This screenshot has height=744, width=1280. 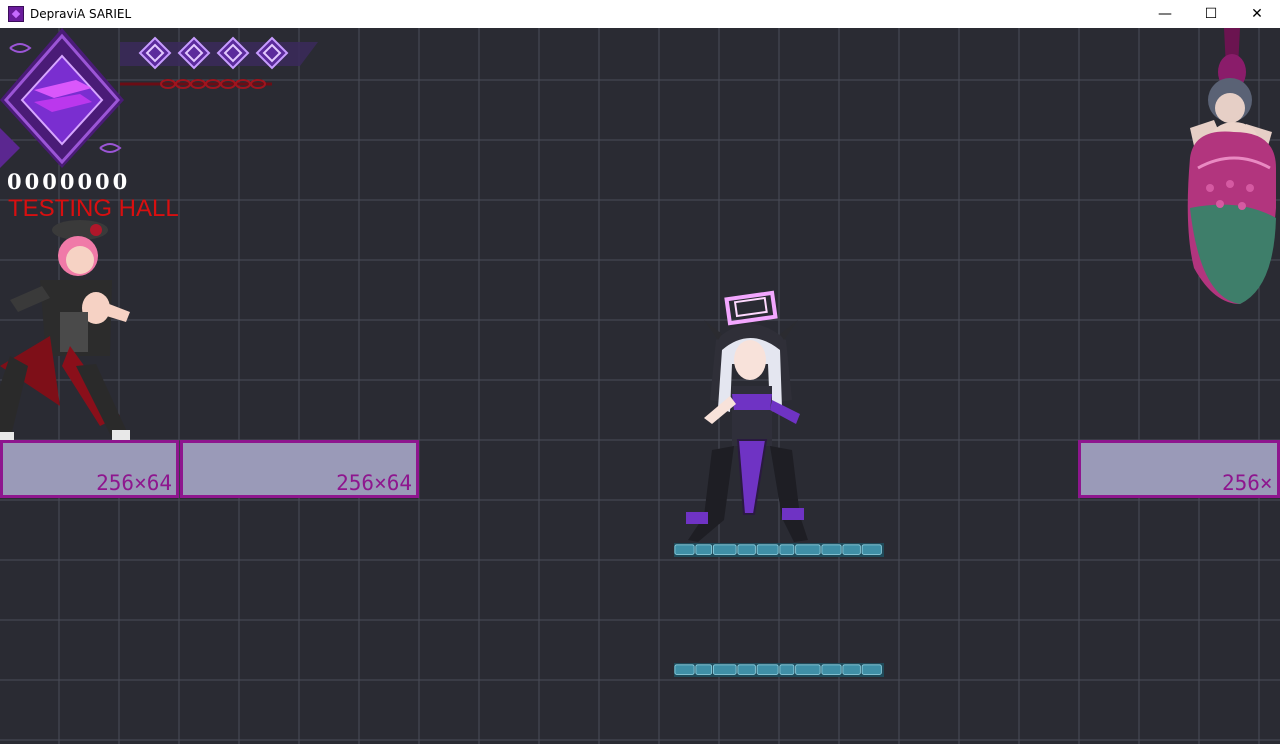 What do you see at coordinates (779, 670) in the screenshot?
I see `stone-ledge-lower` at bounding box center [779, 670].